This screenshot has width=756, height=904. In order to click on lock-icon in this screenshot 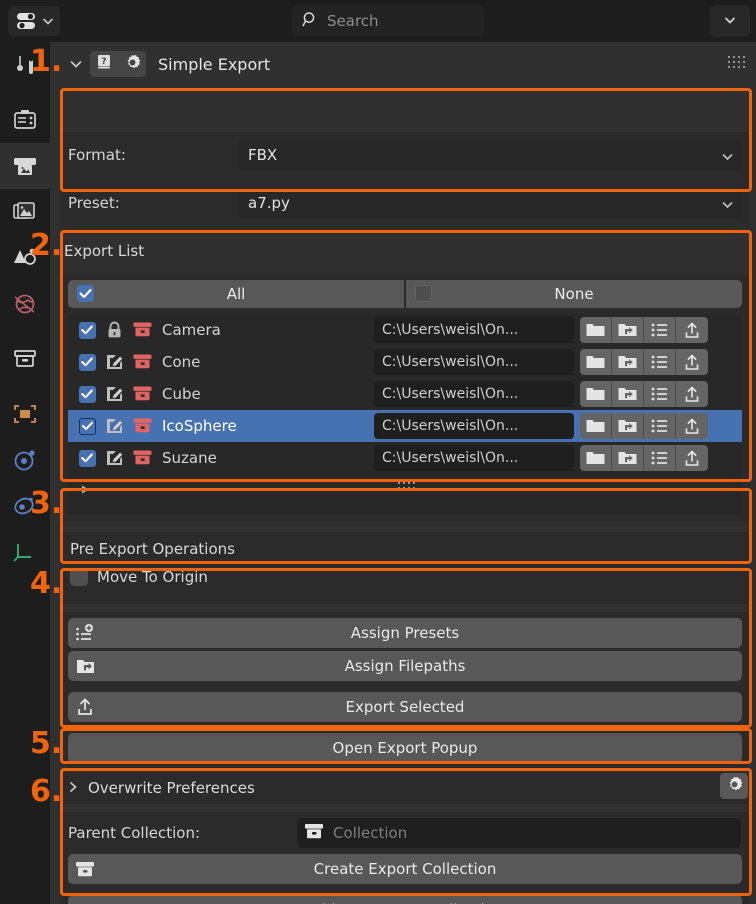, I will do `click(114, 330)`.